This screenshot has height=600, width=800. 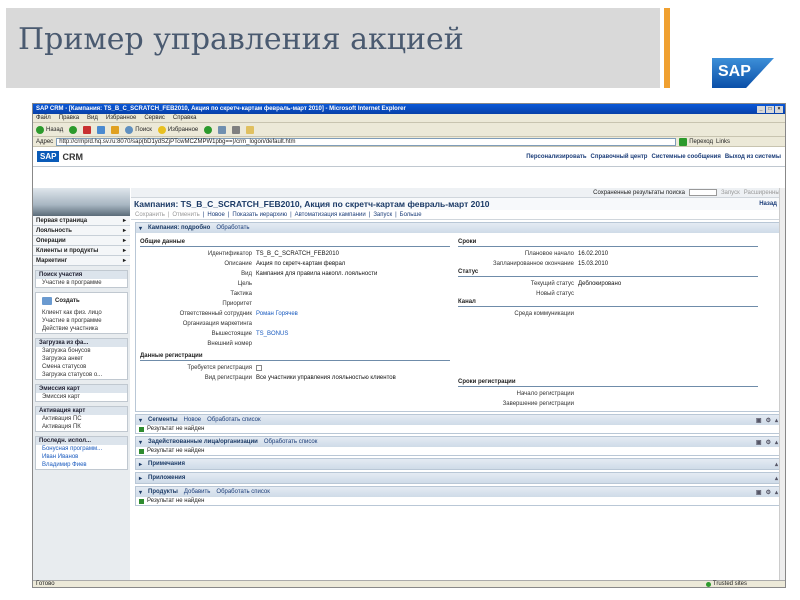 I want to click on details-edit-button: Обработать, so click(x=232, y=228).